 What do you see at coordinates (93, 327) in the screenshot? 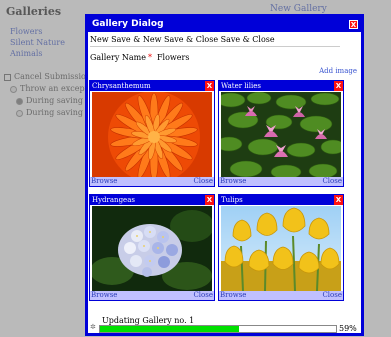
I see `loading-spinner-icon: ✲` at bounding box center [93, 327].